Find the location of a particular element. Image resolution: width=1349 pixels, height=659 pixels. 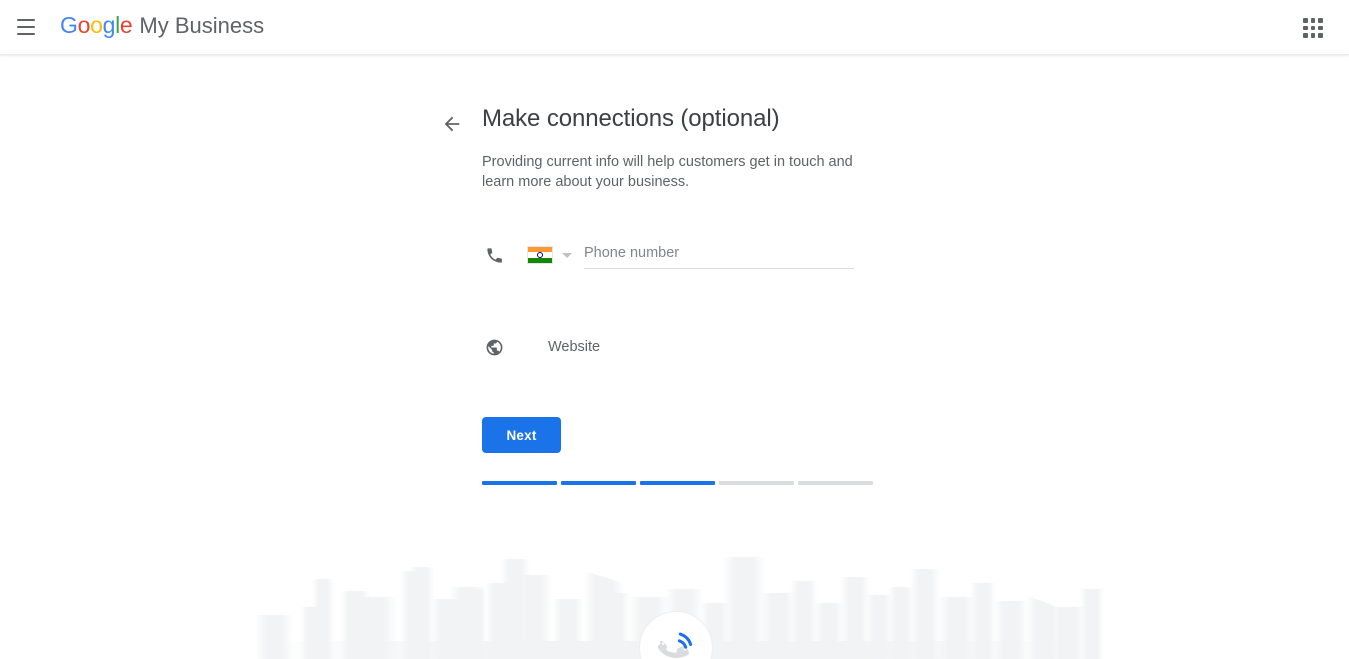

next-button: Next is located at coordinates (521, 435).